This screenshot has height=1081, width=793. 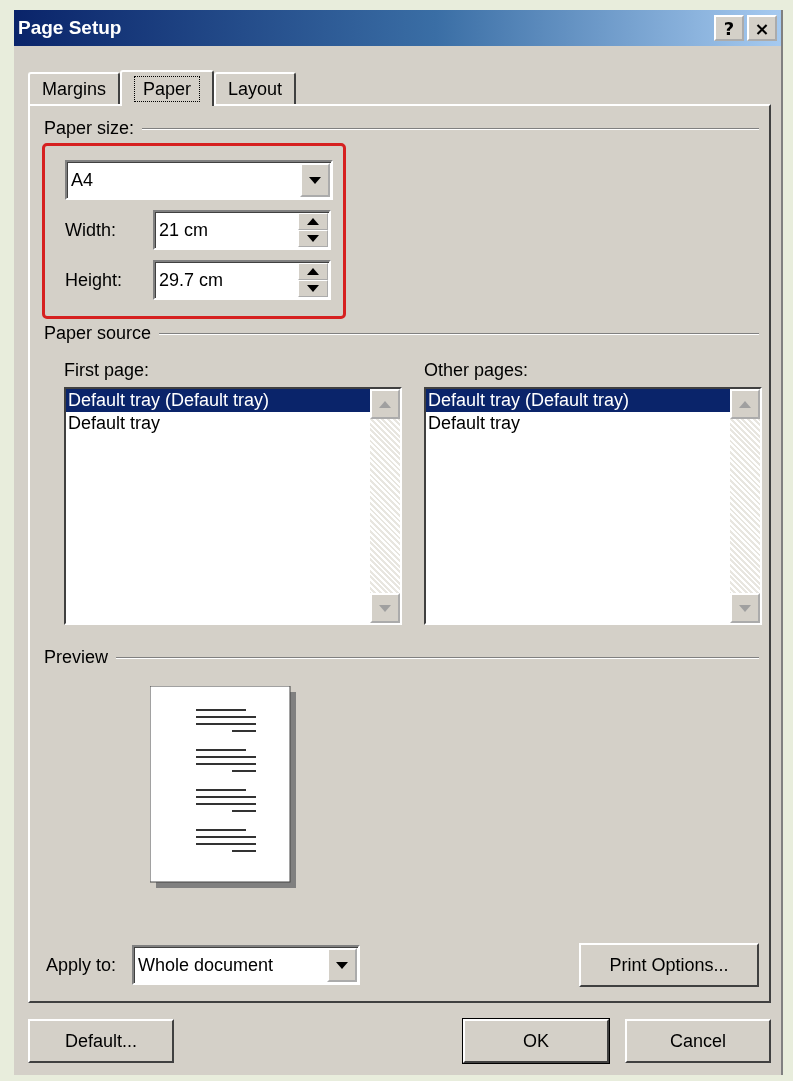 I want to click on list-label: Other pages:, so click(x=477, y=370).